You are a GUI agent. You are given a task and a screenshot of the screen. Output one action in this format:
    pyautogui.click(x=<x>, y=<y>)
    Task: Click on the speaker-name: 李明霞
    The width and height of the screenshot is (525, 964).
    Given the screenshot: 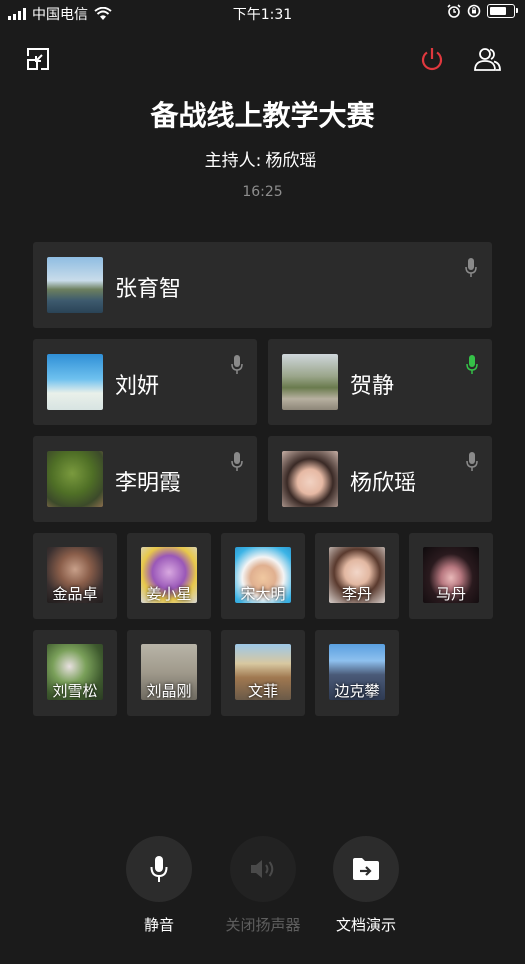 What is the action you would take?
    pyautogui.click(x=148, y=483)
    